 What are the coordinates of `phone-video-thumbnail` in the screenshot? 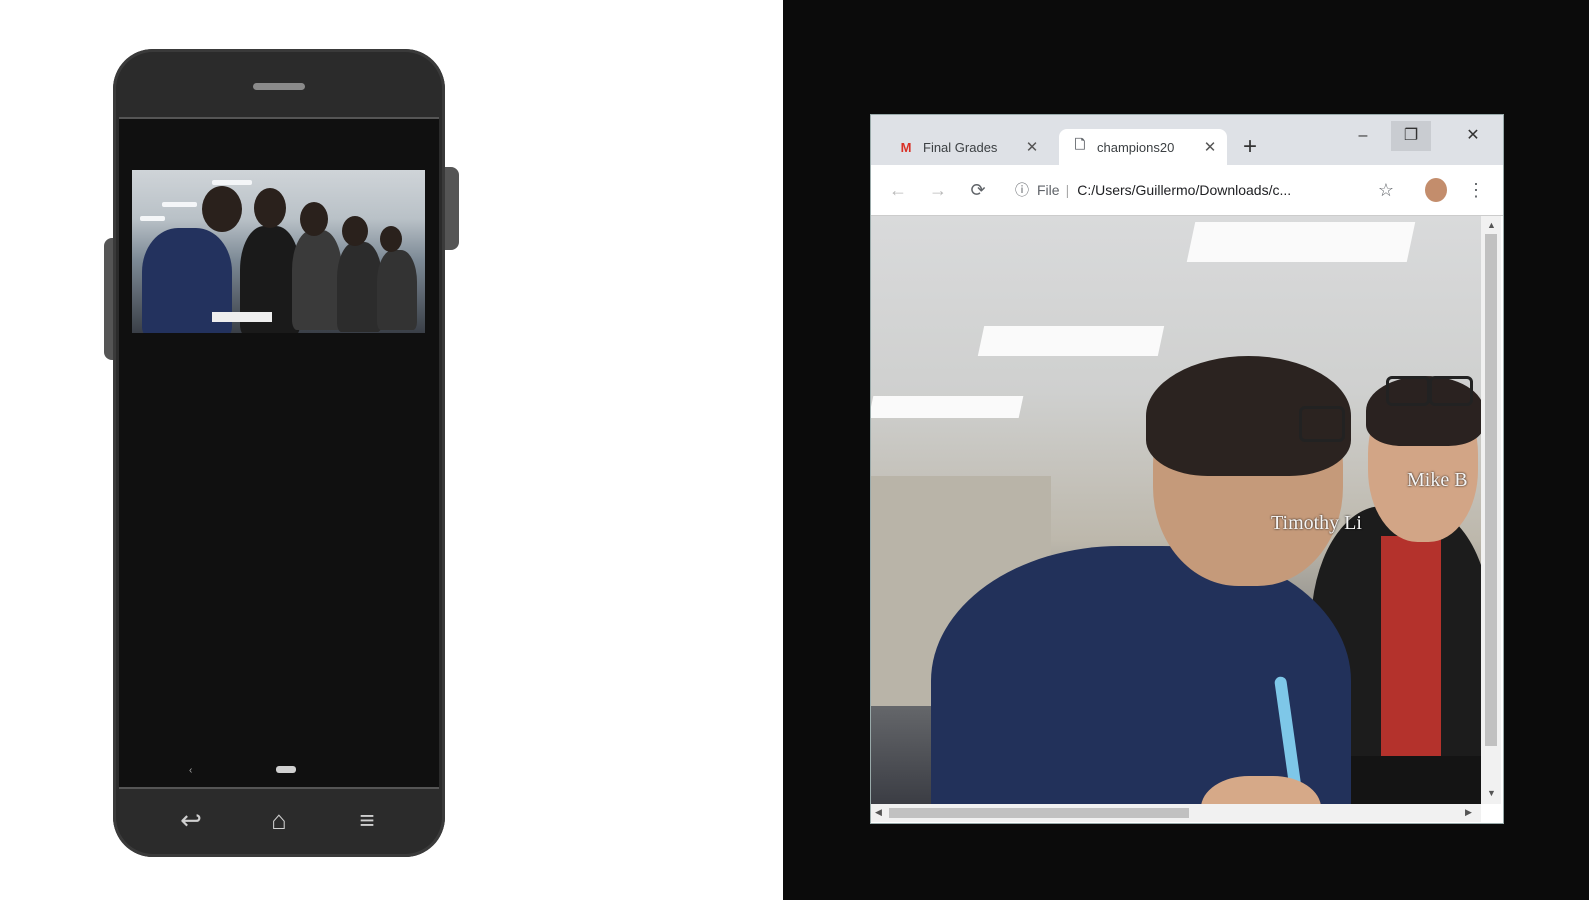 It's located at (278, 251).